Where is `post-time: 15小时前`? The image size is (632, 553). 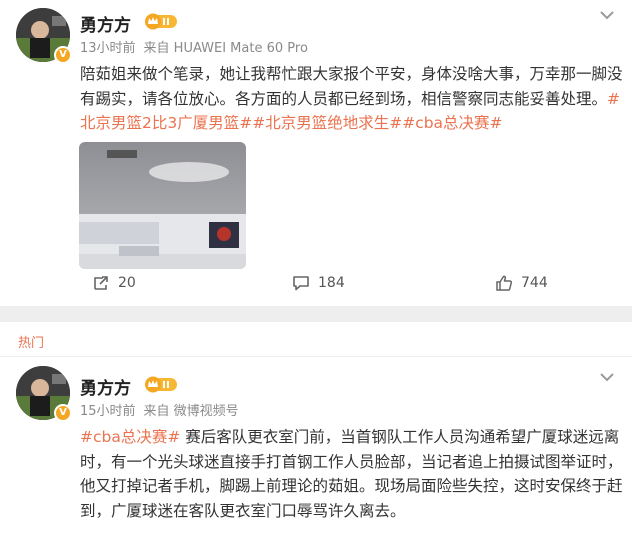
post-time: 15小时前 is located at coordinates (108, 411).